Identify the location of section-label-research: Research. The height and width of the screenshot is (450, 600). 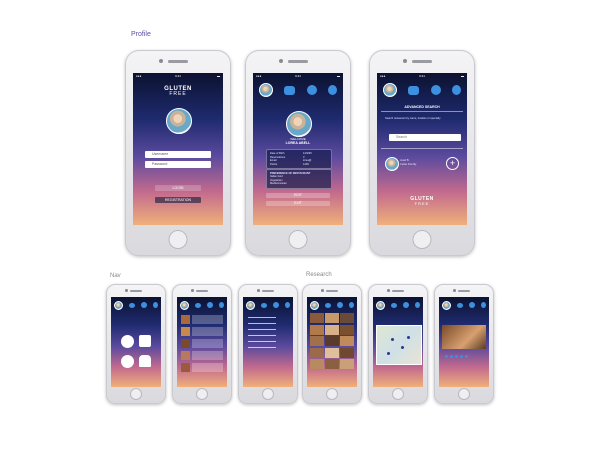
(319, 275).